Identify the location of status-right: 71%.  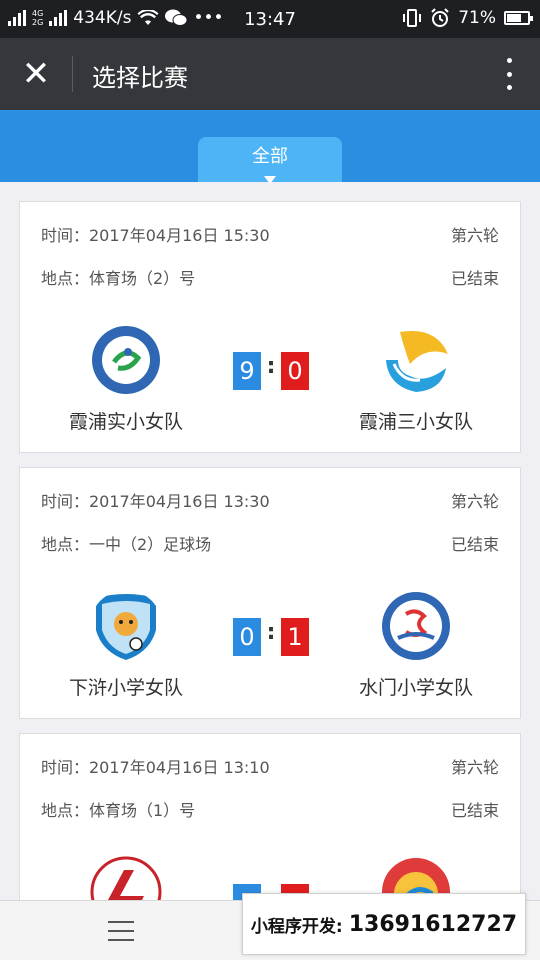
(467, 18).